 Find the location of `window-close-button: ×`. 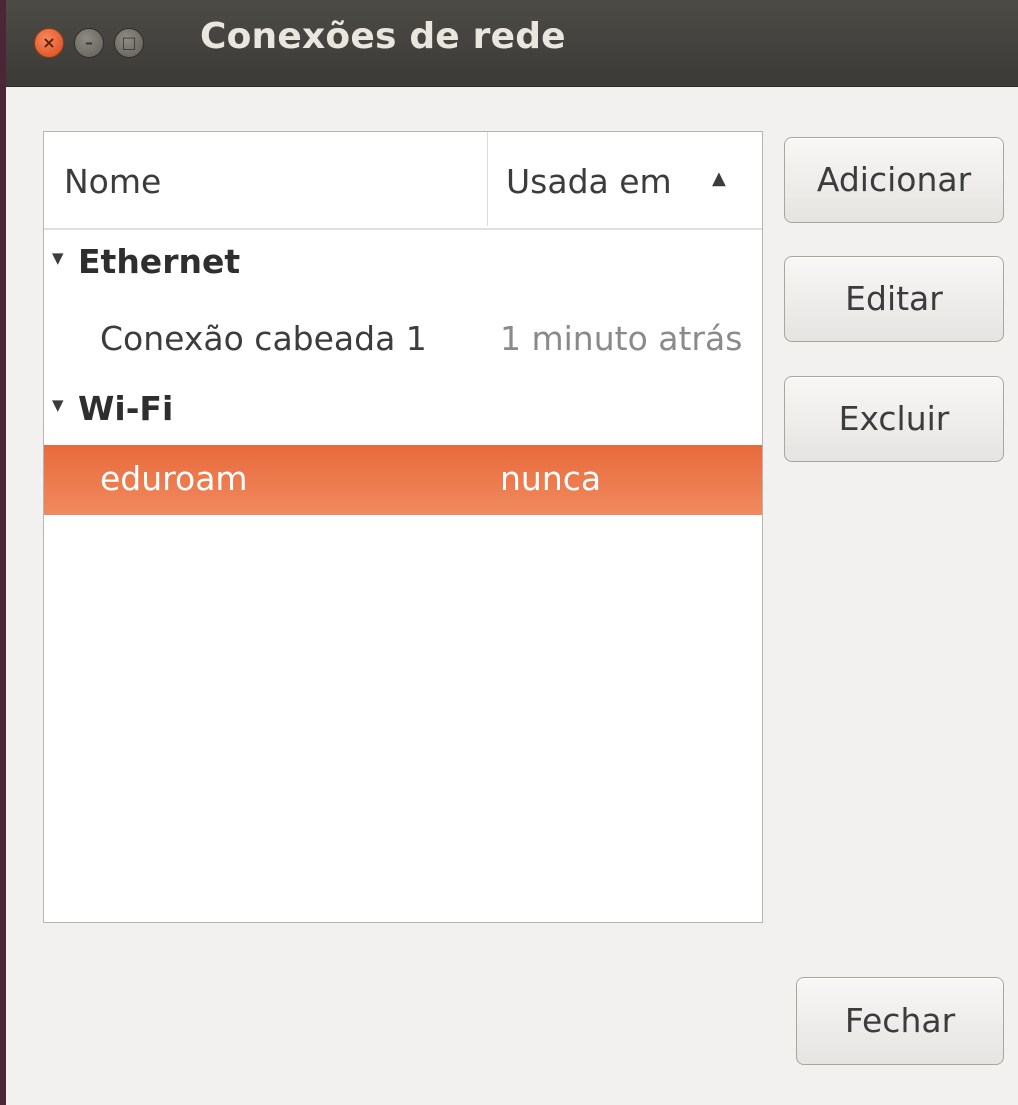

window-close-button: × is located at coordinates (49, 43).